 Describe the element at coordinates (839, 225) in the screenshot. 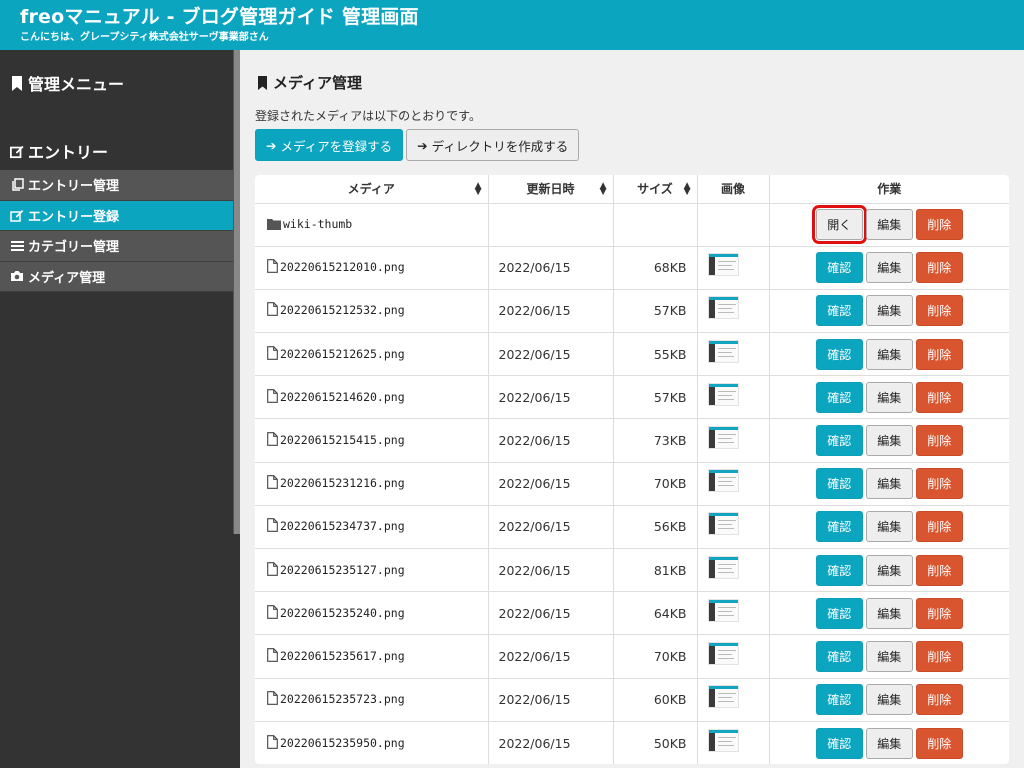

I see `open-button: 開く` at that location.